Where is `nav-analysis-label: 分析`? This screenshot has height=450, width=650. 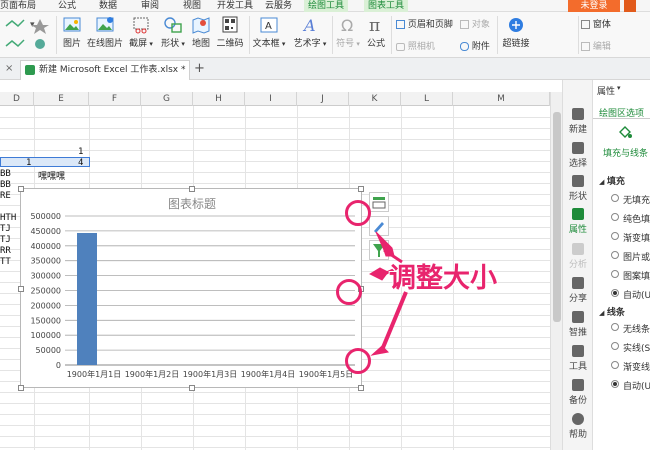
nav-analysis-label: 分析 is located at coordinates (577, 265).